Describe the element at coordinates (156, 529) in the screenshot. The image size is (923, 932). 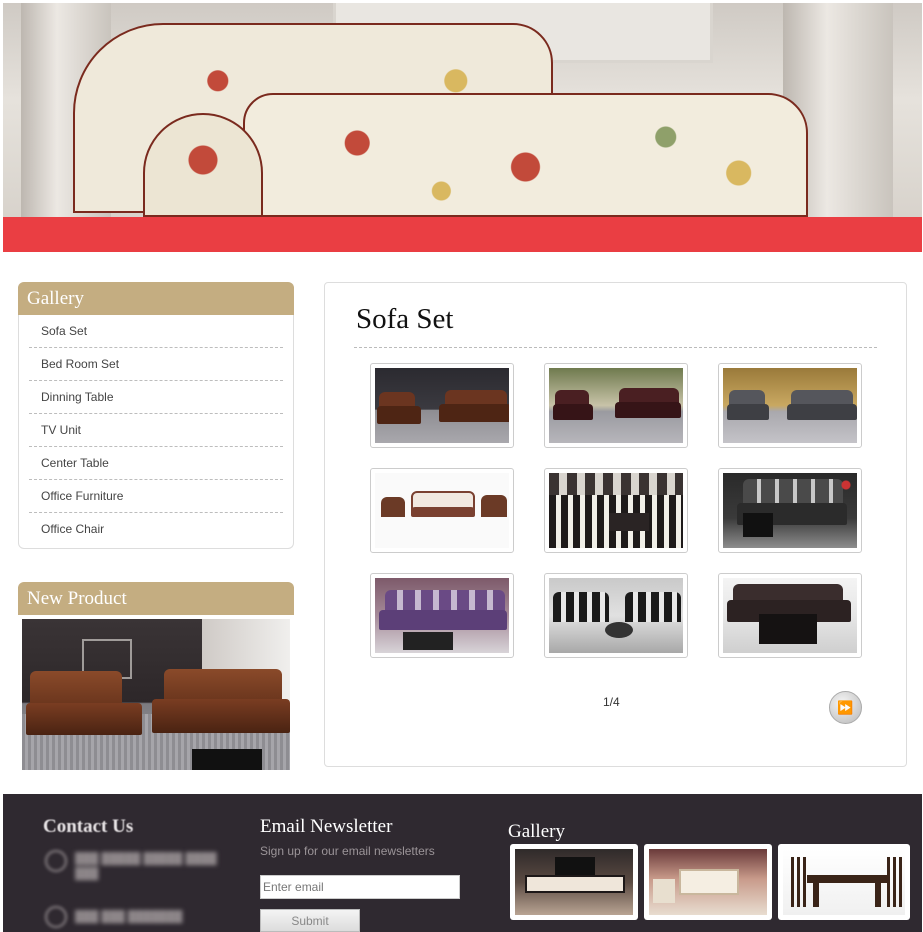
I see `menu-item-office-chair: Office Chair` at that location.